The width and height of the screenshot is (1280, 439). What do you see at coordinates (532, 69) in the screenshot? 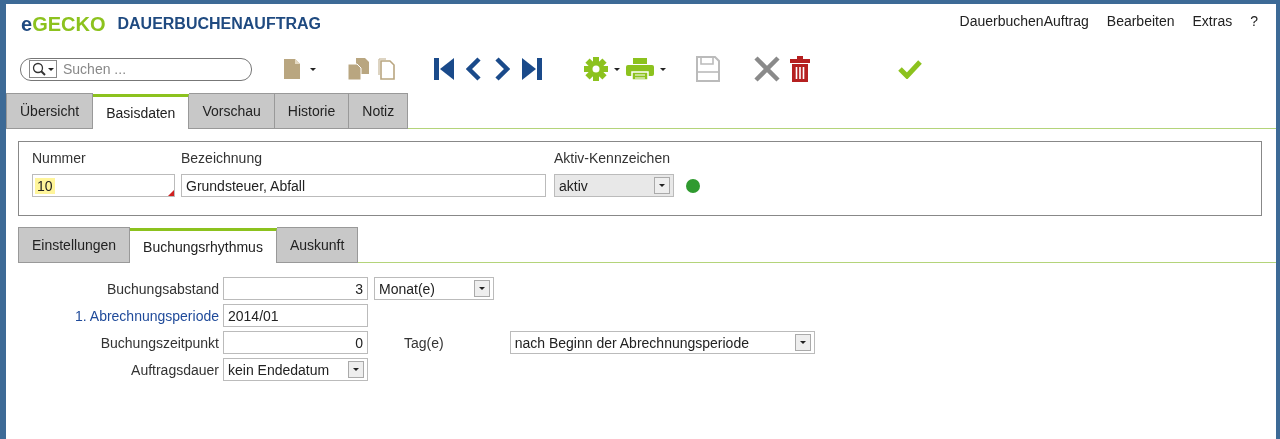
I see `last-icon` at bounding box center [532, 69].